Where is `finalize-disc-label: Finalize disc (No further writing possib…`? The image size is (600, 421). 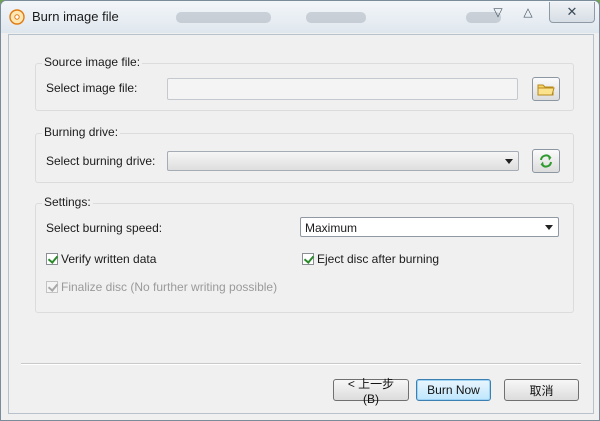
finalize-disc-label: Finalize disc (No further writing possib… is located at coordinates (169, 287).